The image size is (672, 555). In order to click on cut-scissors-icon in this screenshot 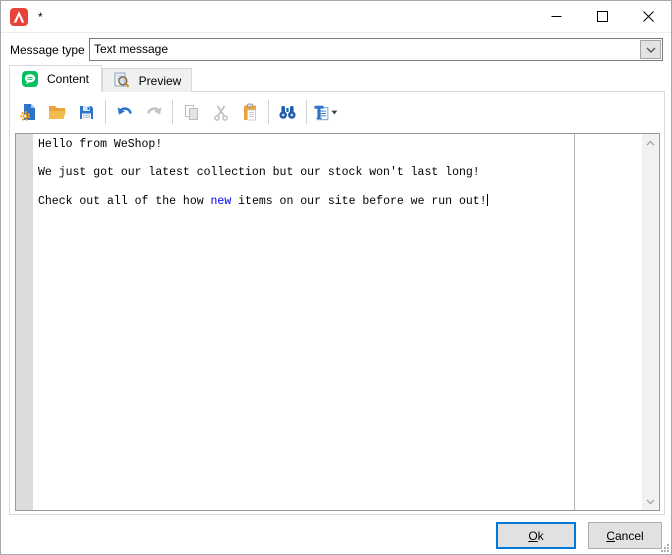, I will do `click(220, 113)`.